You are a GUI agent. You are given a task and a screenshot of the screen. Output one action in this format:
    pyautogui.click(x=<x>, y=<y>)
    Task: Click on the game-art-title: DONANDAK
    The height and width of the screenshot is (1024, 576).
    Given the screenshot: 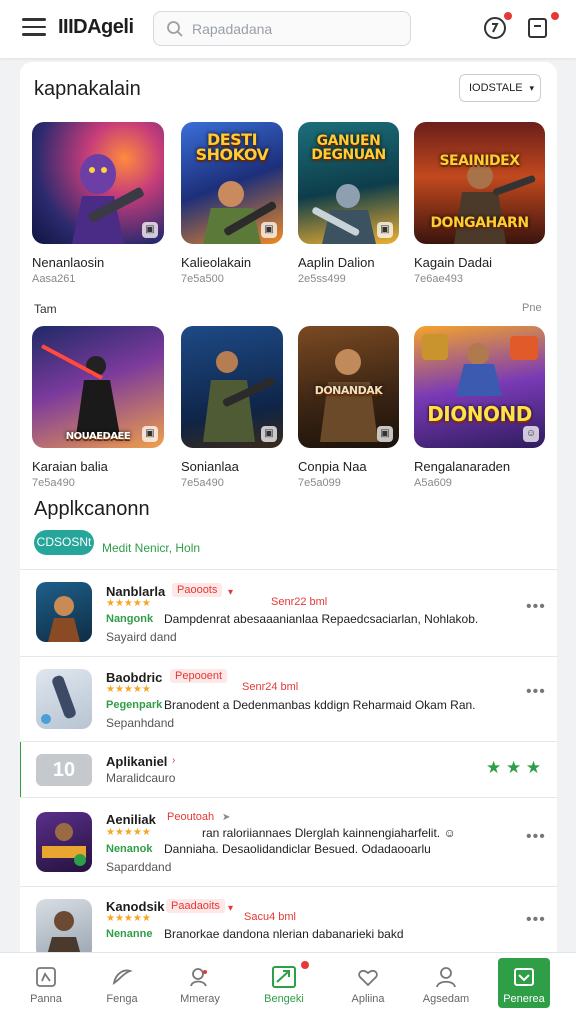 What is the action you would take?
    pyautogui.click(x=348, y=390)
    